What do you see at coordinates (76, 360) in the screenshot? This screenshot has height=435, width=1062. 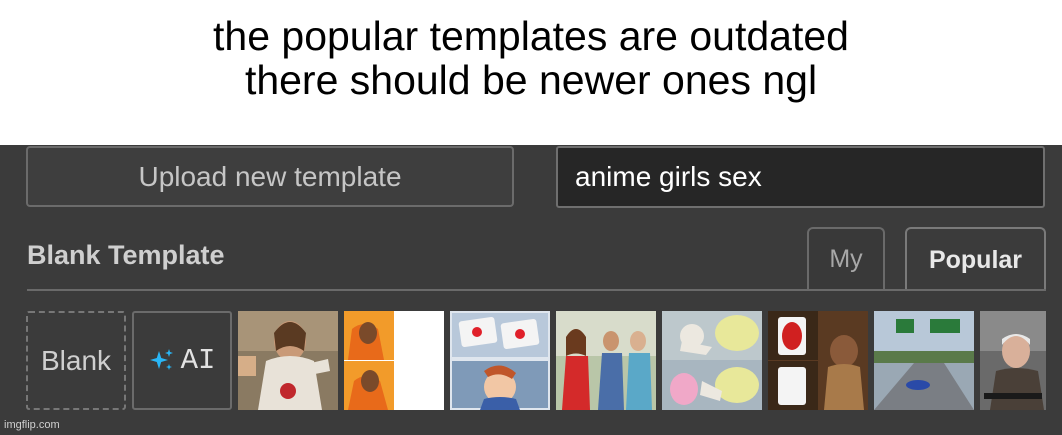 I see `blank-template-tile: Blank` at bounding box center [76, 360].